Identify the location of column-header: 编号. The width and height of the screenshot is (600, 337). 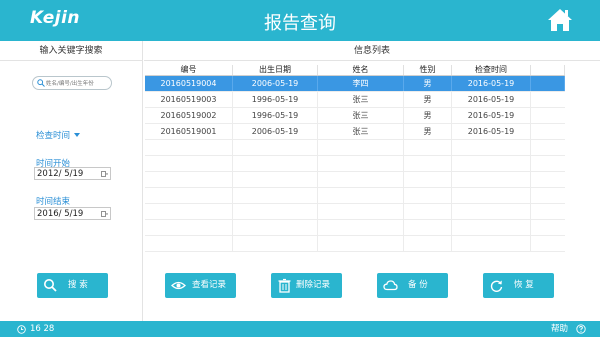
(189, 70).